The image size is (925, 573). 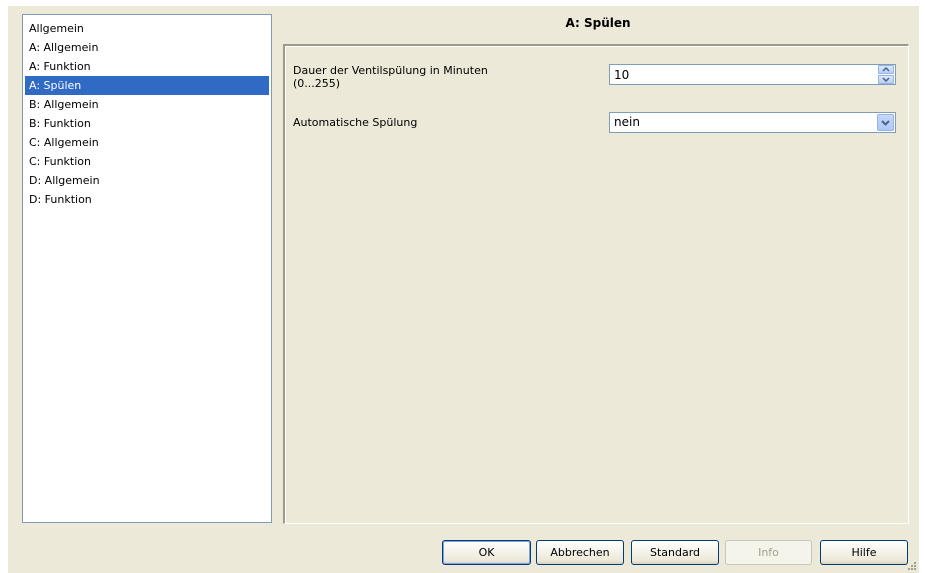 I want to click on tree-item-d-funktion: D: Funktion, so click(x=147, y=199).